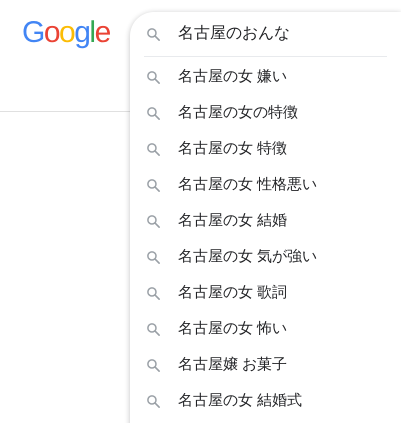  Describe the element at coordinates (265, 401) in the screenshot. I see `suggestion-item: 名古屋の女 結婚式` at that location.